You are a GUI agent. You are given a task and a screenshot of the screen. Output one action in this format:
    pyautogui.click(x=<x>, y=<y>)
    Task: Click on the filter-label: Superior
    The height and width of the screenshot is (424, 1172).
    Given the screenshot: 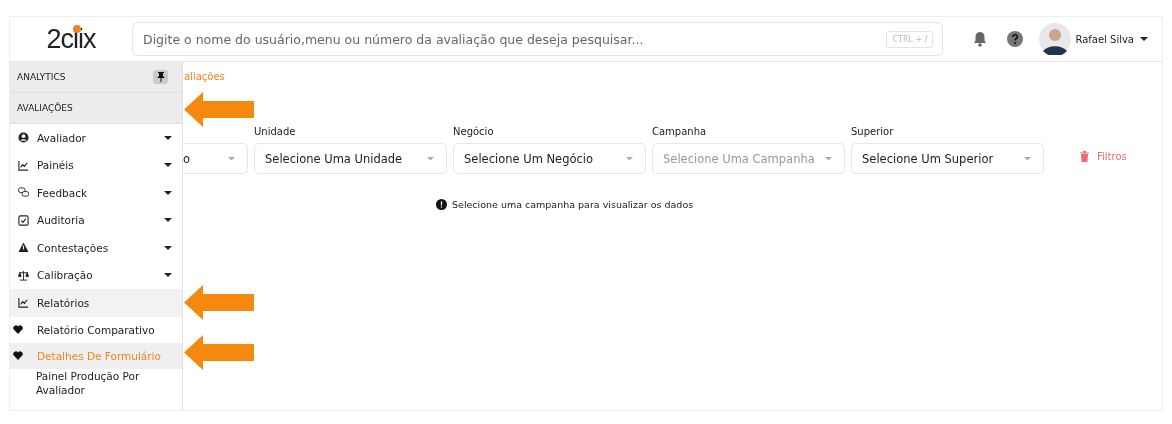 What is the action you would take?
    pyautogui.click(x=873, y=132)
    